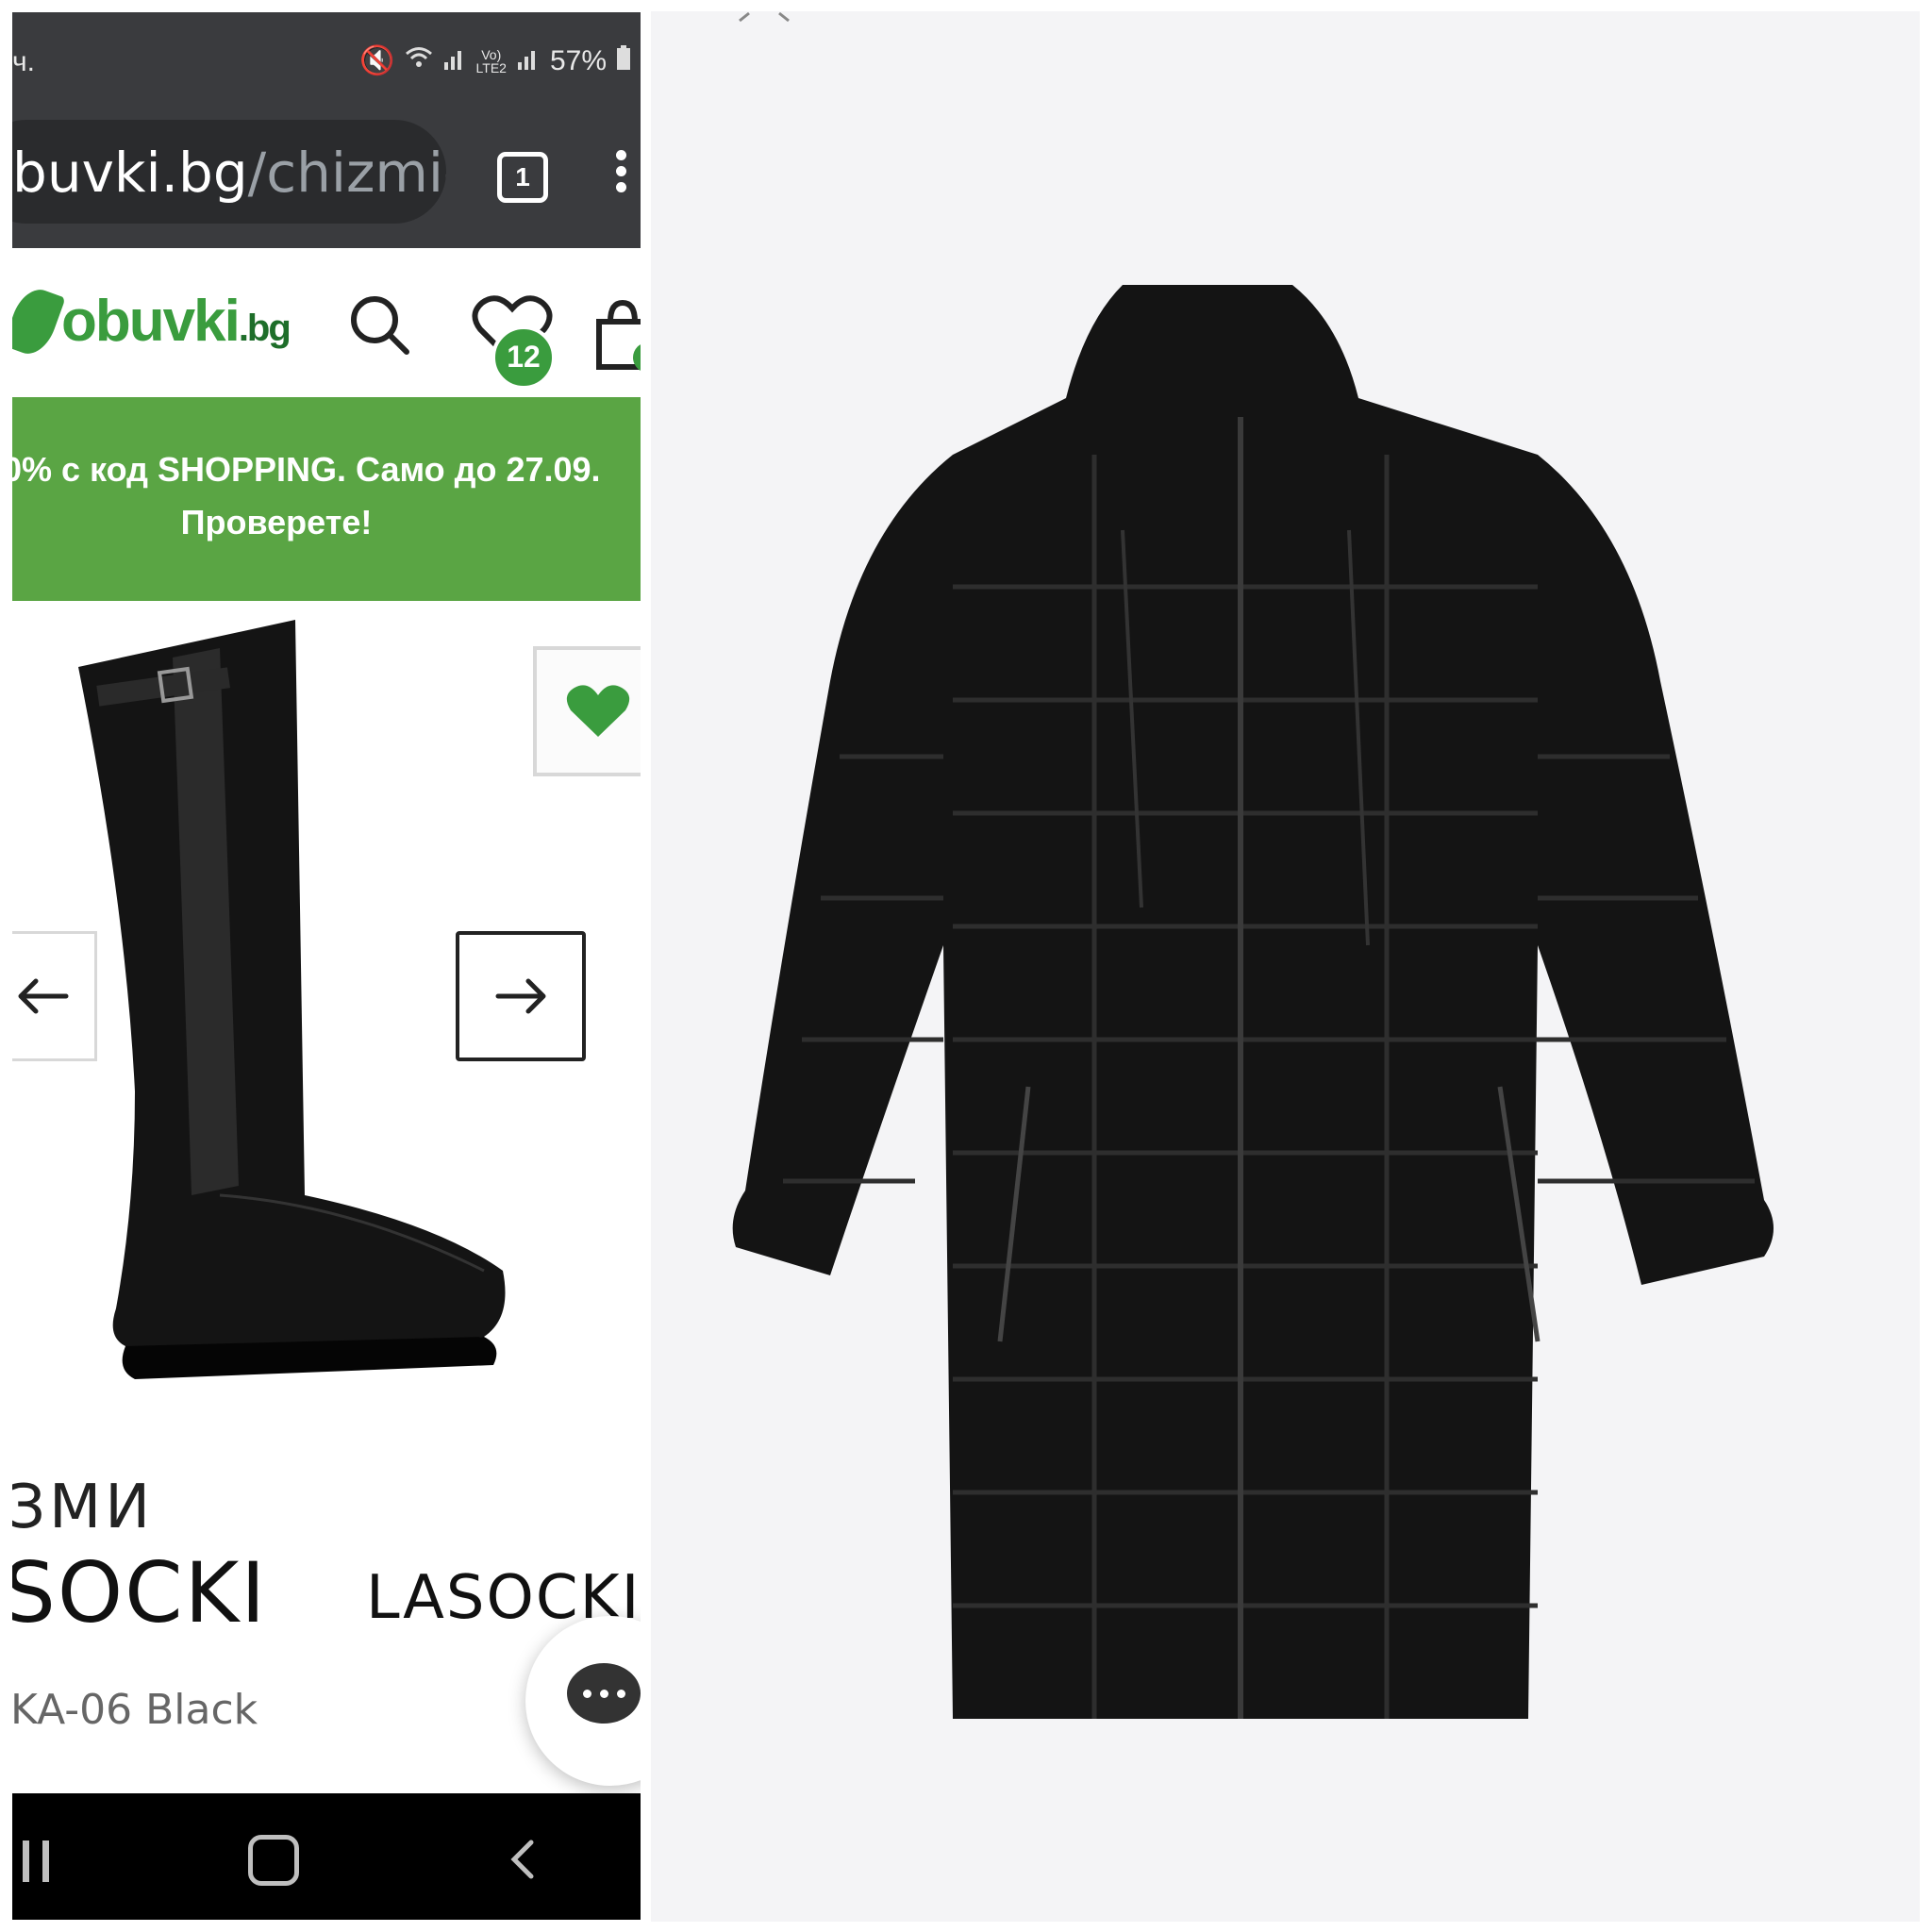  Describe the element at coordinates (615, 333) in the screenshot. I see `bag-icon` at that location.